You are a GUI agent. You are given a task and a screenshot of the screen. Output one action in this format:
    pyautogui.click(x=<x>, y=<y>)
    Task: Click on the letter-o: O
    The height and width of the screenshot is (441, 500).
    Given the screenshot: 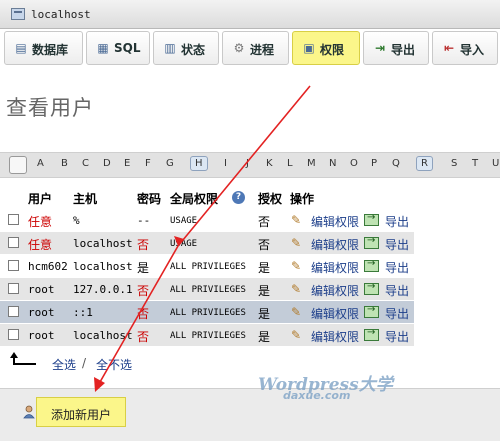 What is the action you would take?
    pyautogui.click(x=354, y=163)
    